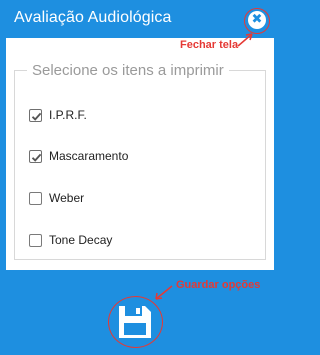 The height and width of the screenshot is (355, 320). I want to click on title-bar: Avaliação Audiológica, so click(140, 19).